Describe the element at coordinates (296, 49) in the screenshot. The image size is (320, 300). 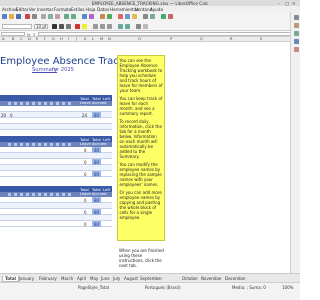
I see `functions-icon` at that location.